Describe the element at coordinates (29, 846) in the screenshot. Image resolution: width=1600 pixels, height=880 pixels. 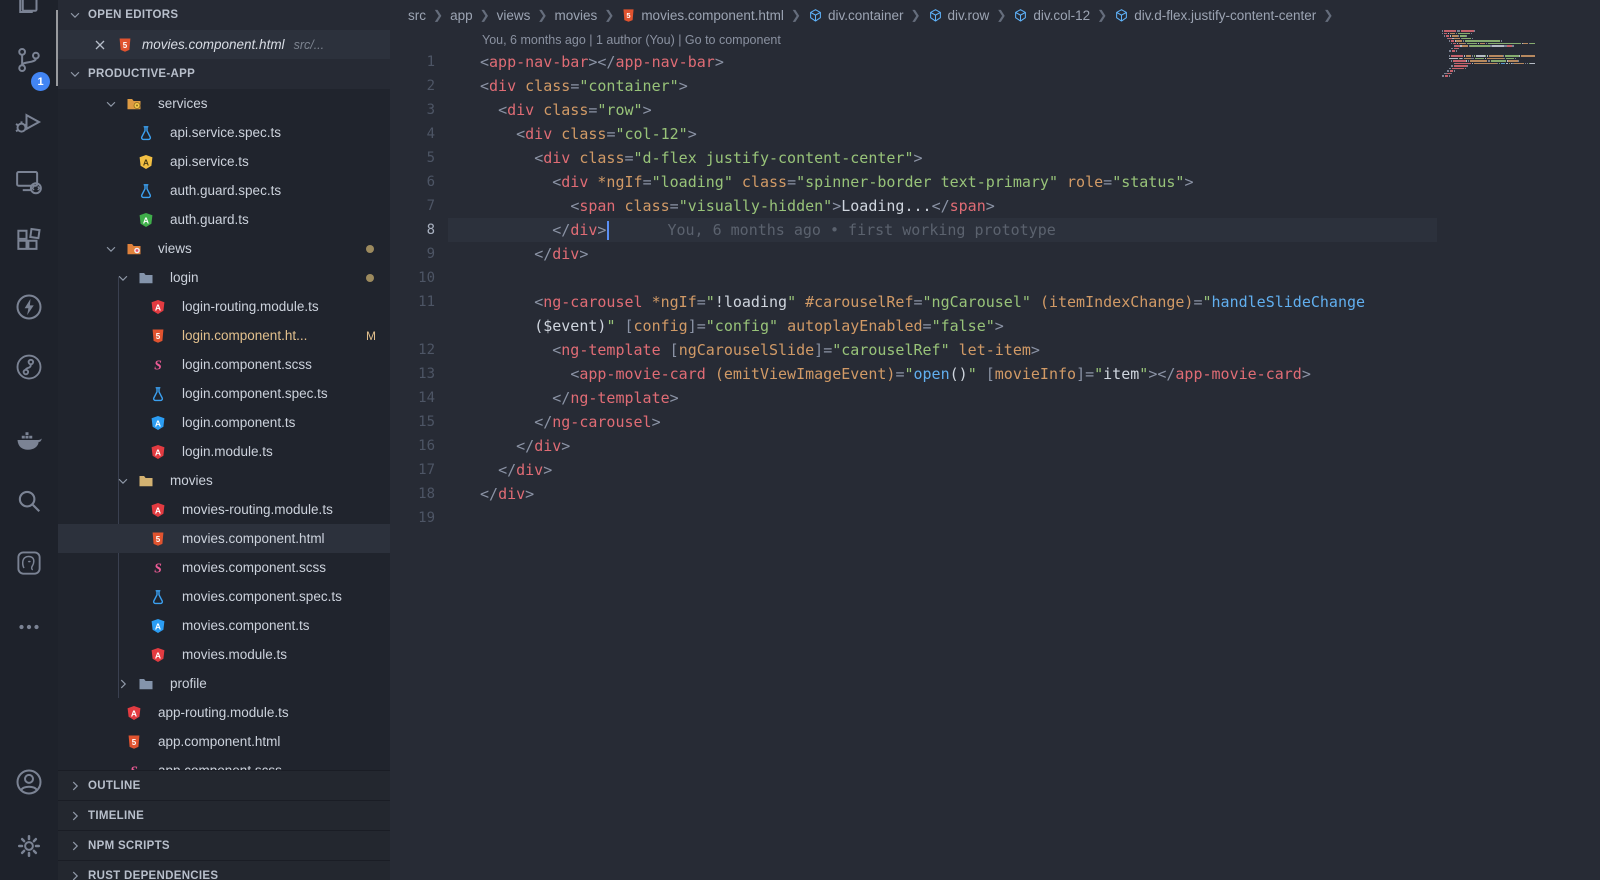
I see `settings-gear-icon` at that location.